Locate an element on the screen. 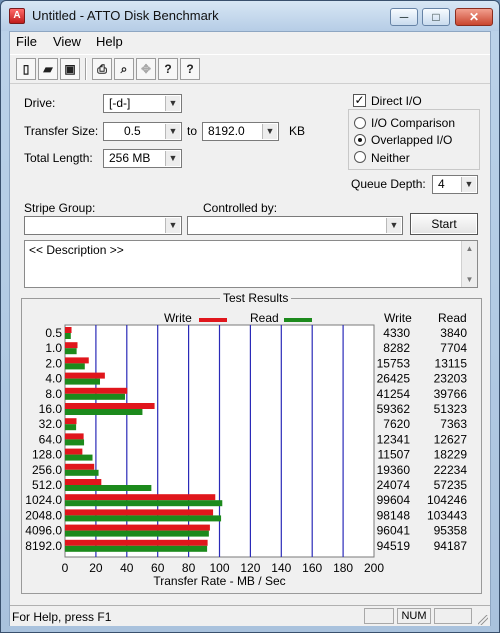  x-tick-label: 180 is located at coordinates (343, 568).